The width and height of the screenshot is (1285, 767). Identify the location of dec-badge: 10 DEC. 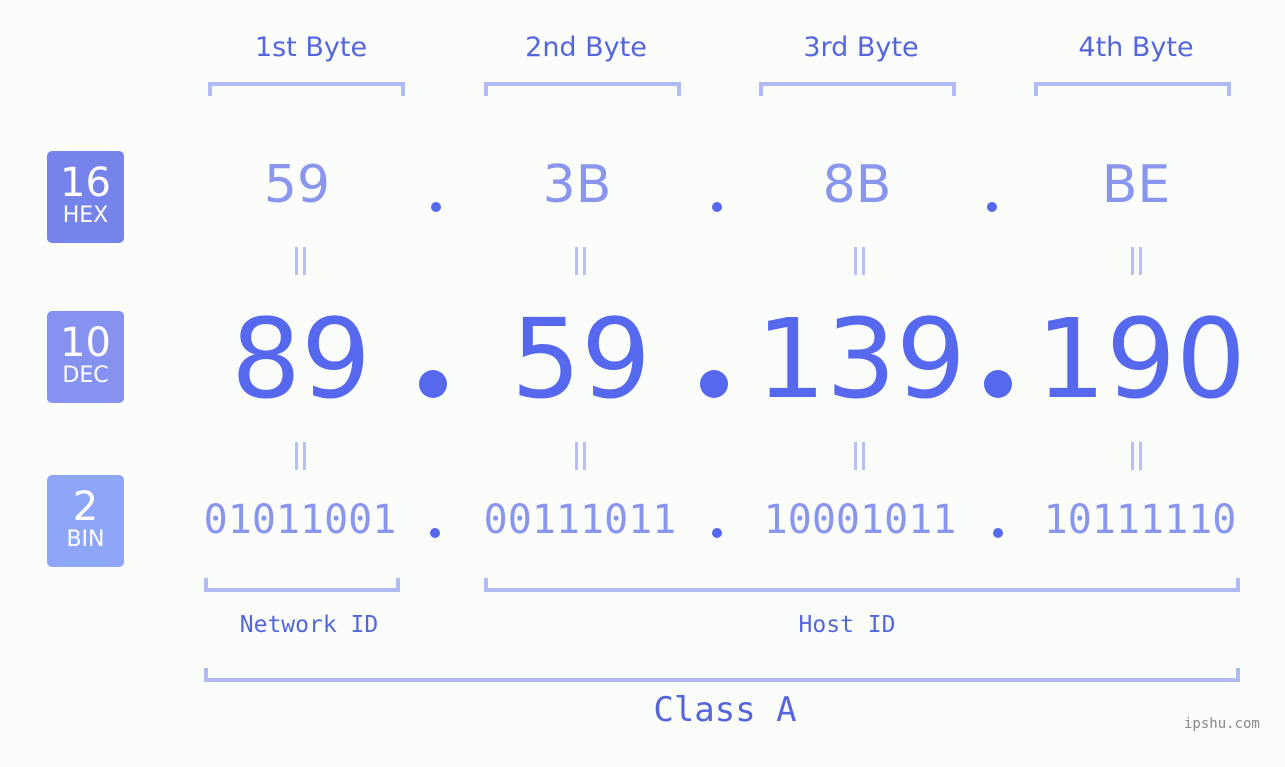
(85, 357).